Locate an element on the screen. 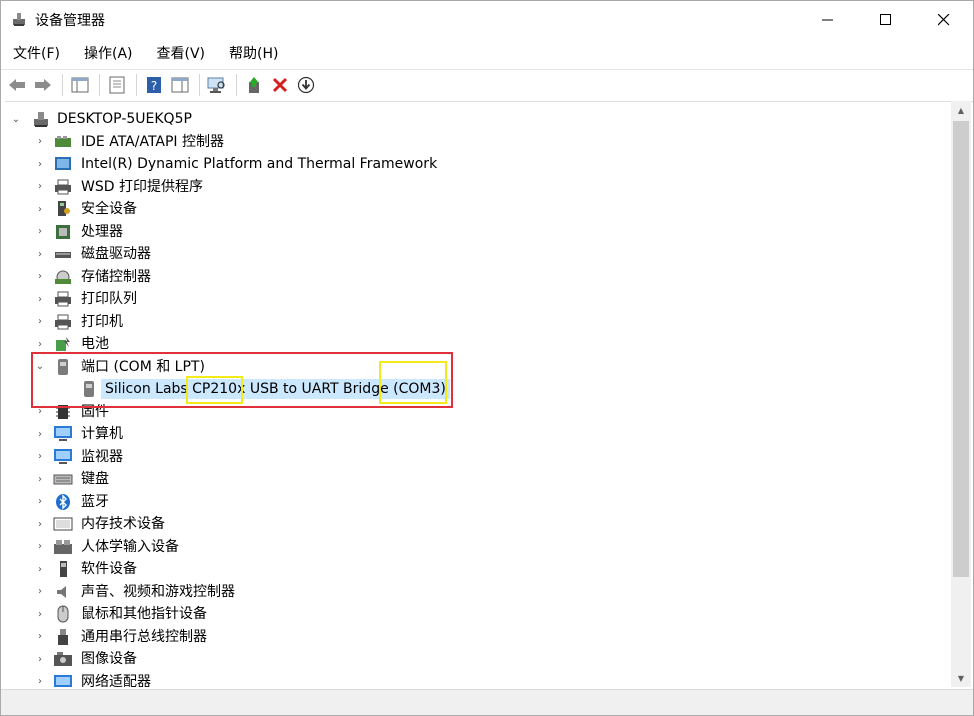 The image size is (974, 716). tree-category: › 软件设备 is located at coordinates (477, 569).